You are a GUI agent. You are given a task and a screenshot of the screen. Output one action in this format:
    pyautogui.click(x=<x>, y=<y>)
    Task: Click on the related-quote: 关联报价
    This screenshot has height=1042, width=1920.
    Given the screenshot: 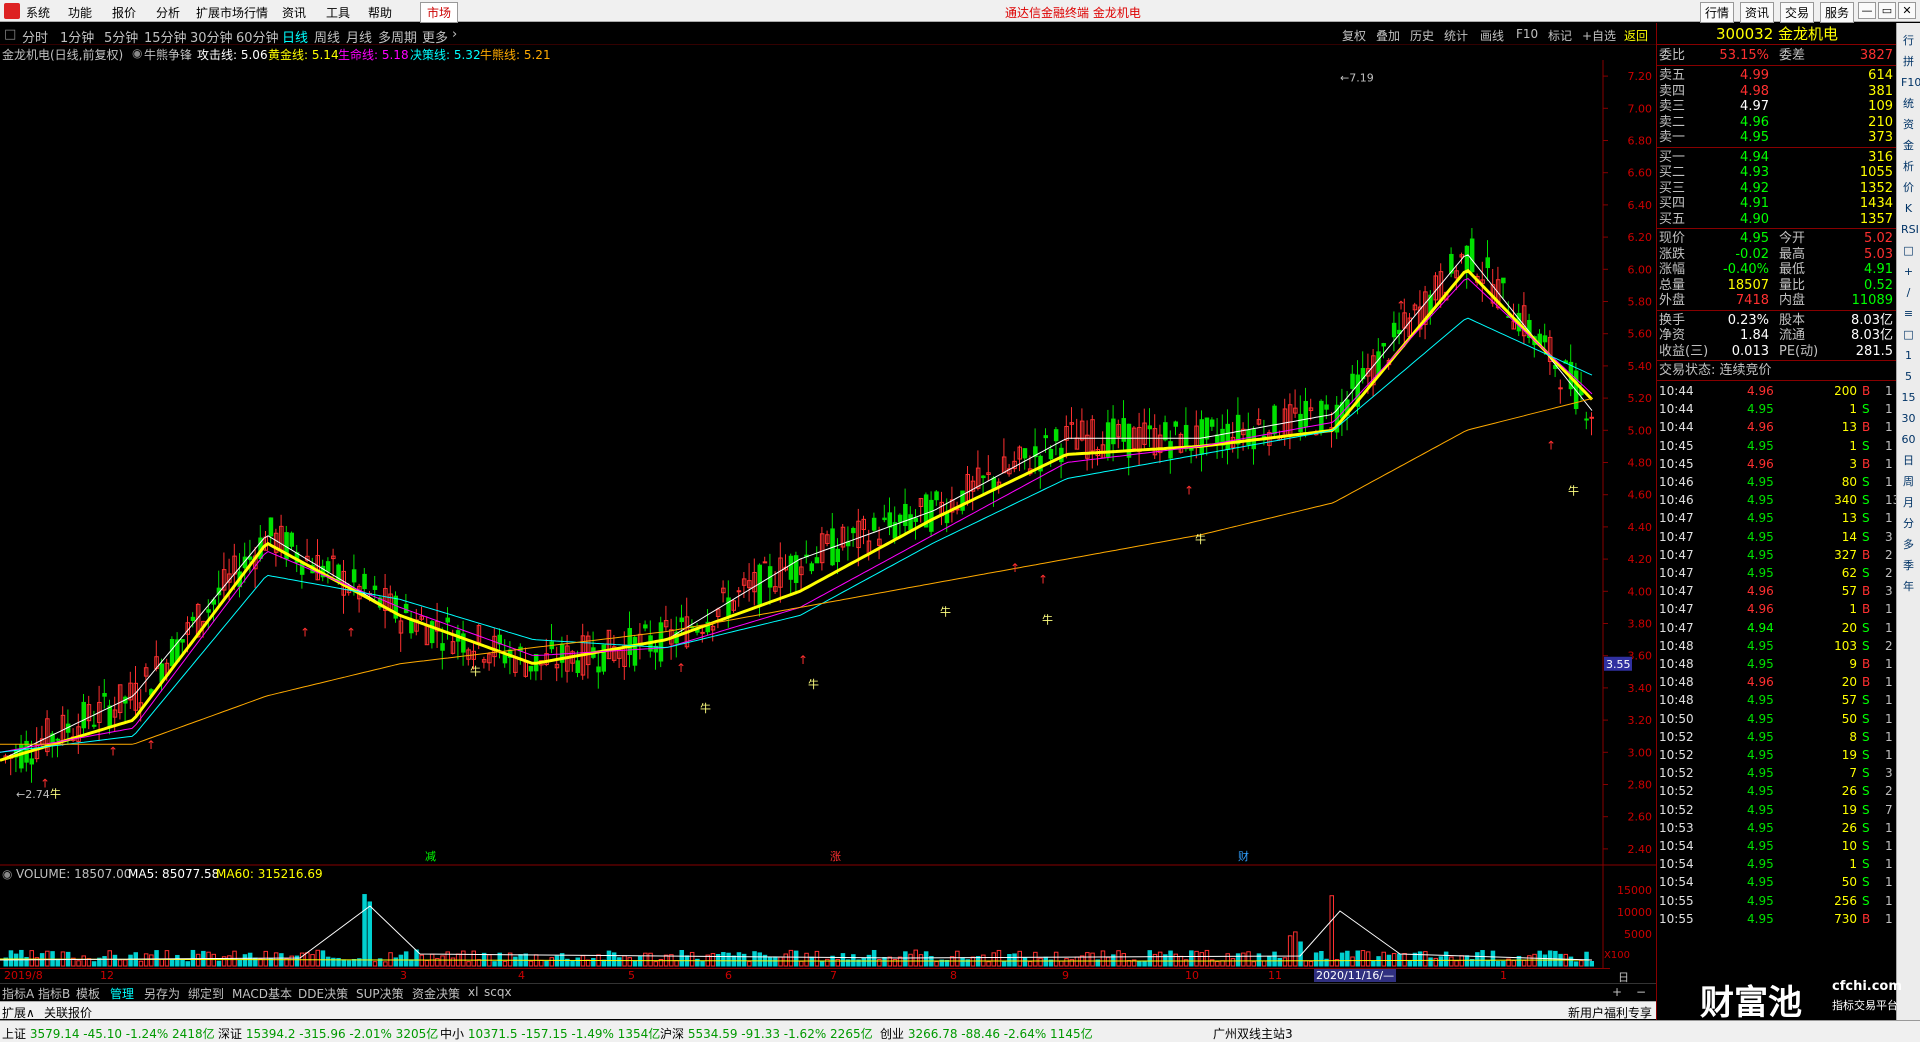 What is the action you would take?
    pyautogui.click(x=68, y=1012)
    